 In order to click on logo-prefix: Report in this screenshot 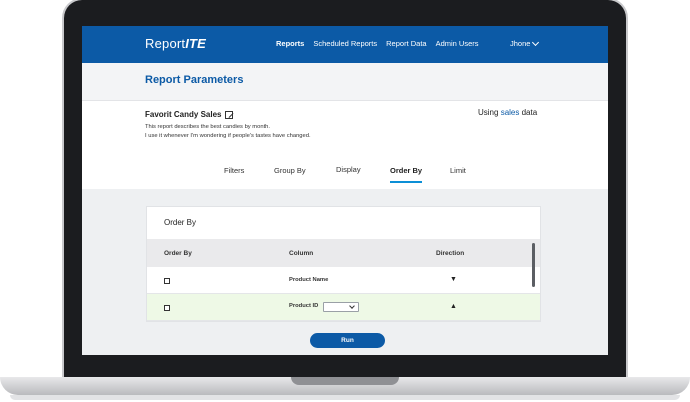, I will do `click(165, 43)`.